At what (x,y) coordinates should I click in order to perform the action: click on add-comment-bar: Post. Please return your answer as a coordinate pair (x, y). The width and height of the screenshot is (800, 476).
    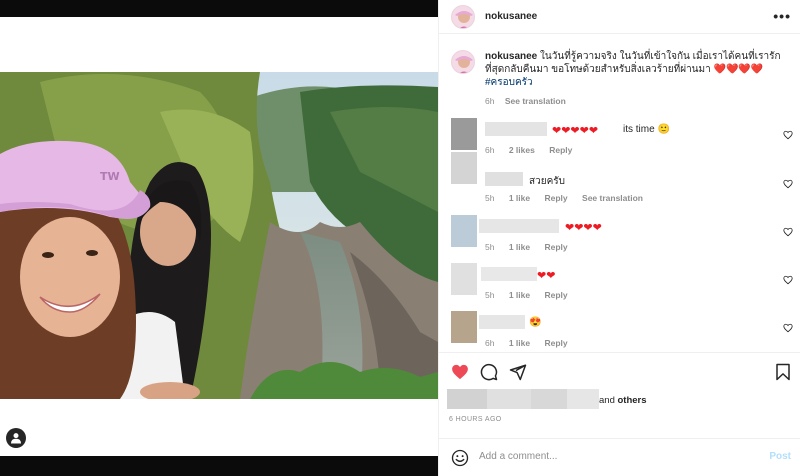
    Looking at the image, I should click on (619, 457).